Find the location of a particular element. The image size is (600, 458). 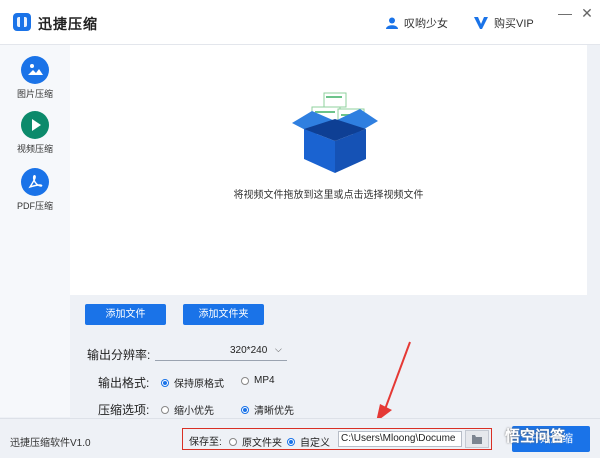

radio-label: 清晰优先 is located at coordinates (274, 411).